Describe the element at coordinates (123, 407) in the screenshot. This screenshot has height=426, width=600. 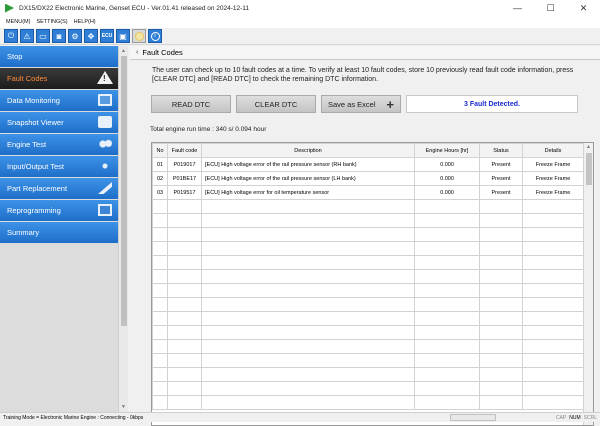
I see `scroll-down-icon: ▼` at that location.